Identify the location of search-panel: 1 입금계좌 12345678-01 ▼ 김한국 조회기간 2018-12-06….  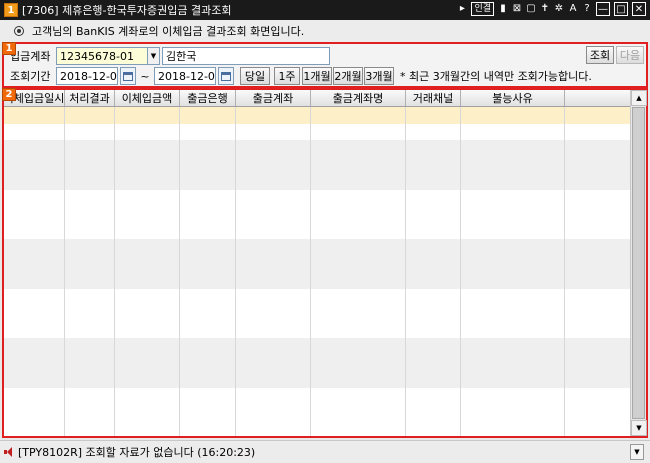
(325, 65).